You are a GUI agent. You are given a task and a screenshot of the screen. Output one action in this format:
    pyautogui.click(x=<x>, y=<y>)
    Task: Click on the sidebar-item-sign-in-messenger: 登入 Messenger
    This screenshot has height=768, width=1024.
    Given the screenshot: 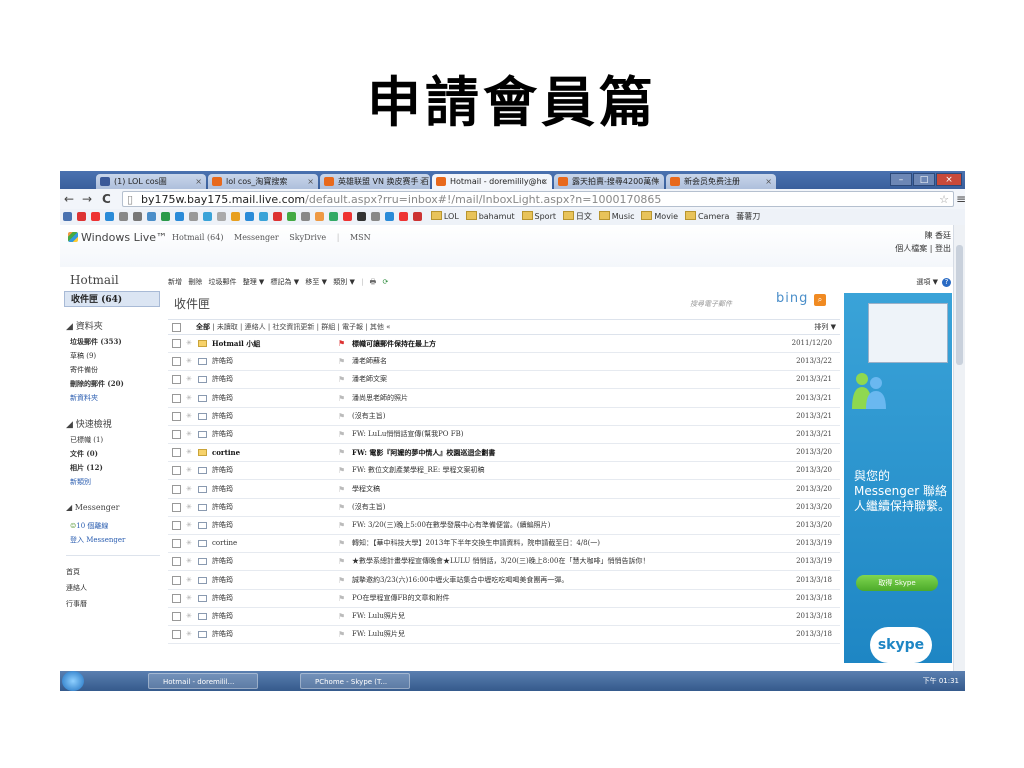 What is the action you would take?
    pyautogui.click(x=97, y=540)
    